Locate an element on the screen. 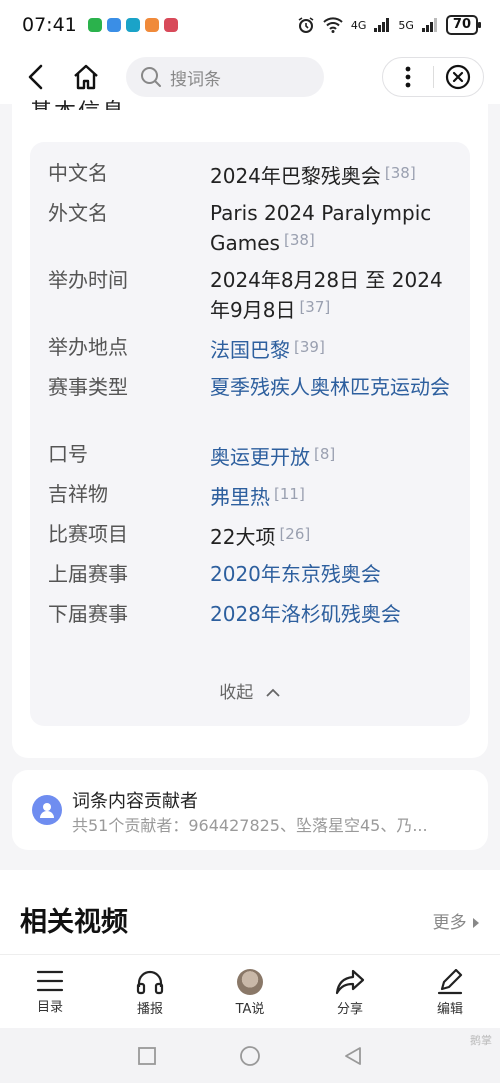 The width and height of the screenshot is (500, 1083). close-button is located at coordinates (459, 77).